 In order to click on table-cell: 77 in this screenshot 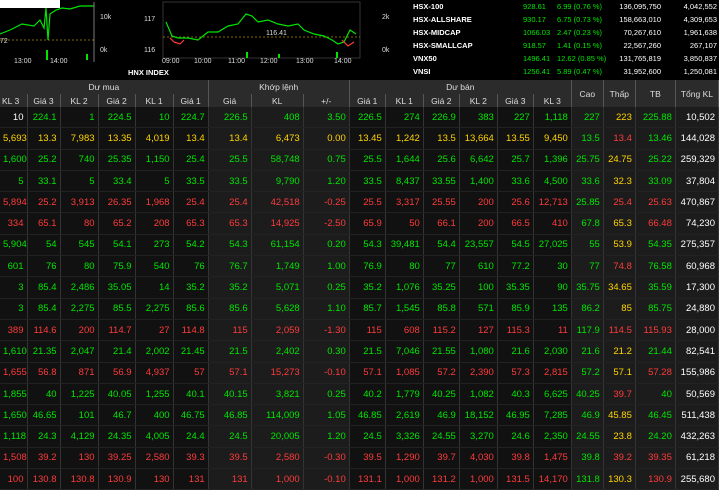, I will do `click(587, 266)`.